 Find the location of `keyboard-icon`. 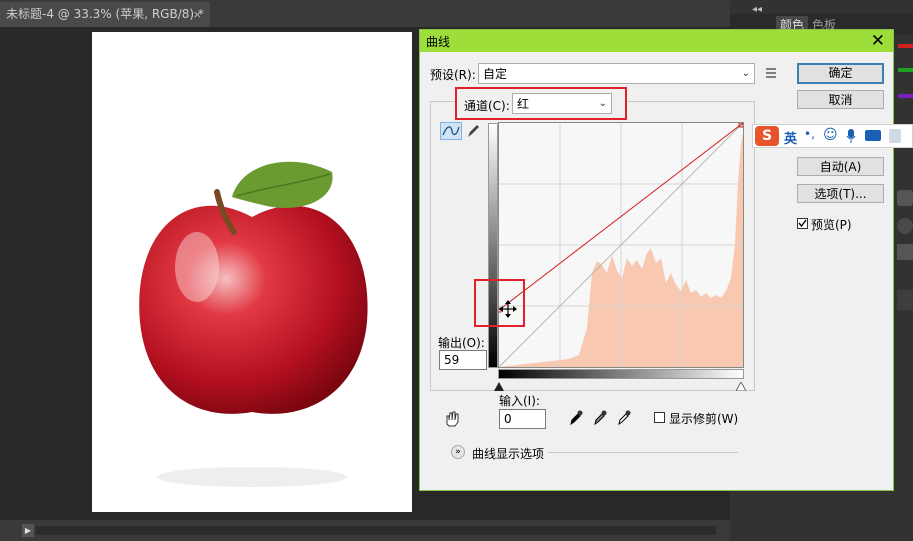

keyboard-icon is located at coordinates (873, 135).